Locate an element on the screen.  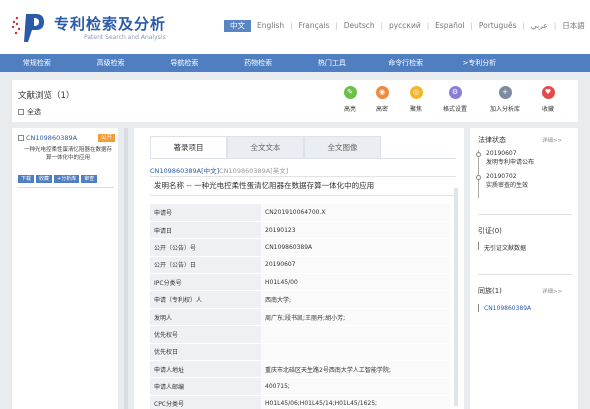
field-key: 优先权号 is located at coordinates (205, 334).